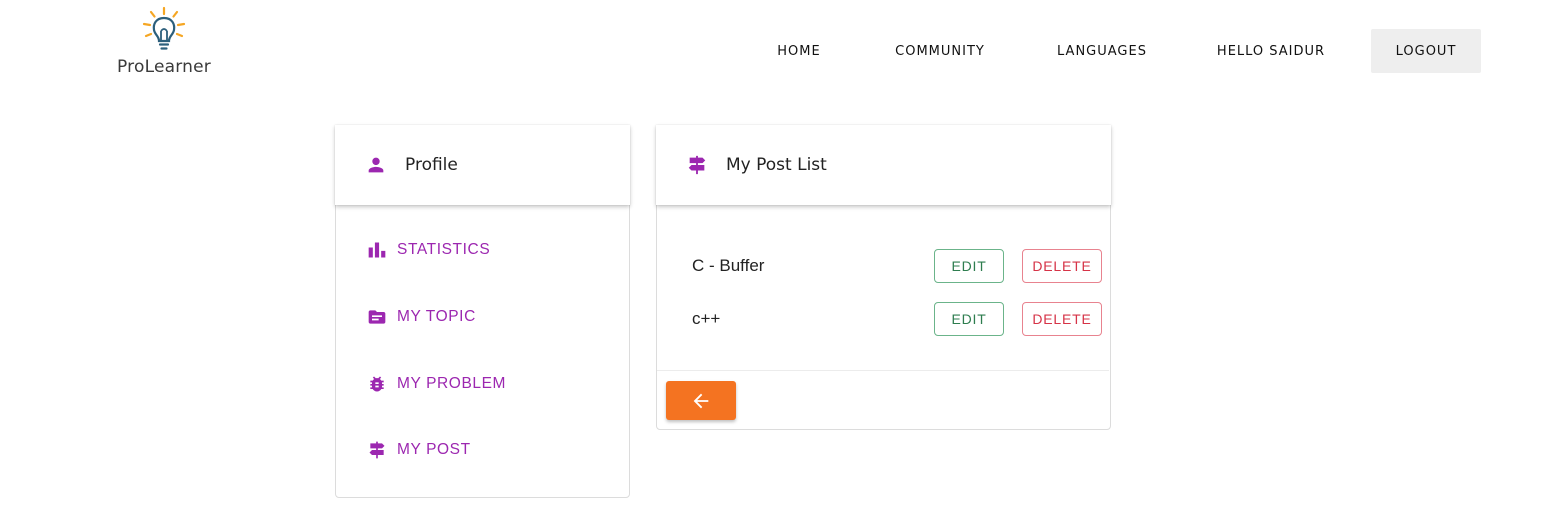 The height and width of the screenshot is (529, 1563). What do you see at coordinates (377, 317) in the screenshot?
I see `folder-icon` at bounding box center [377, 317].